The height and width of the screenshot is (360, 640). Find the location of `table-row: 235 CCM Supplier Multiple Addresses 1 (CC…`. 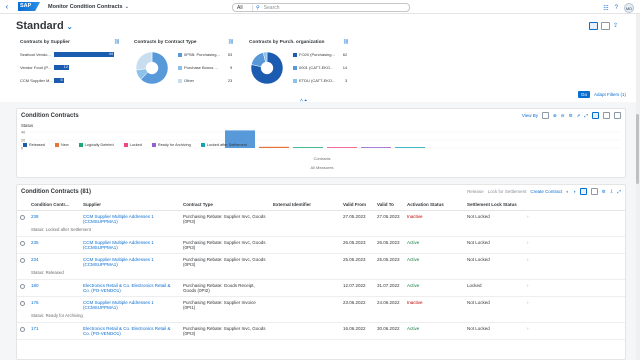

table-row: 235 CCM Supplier Multiple Addresses 1 (CC… is located at coordinates (321, 245).